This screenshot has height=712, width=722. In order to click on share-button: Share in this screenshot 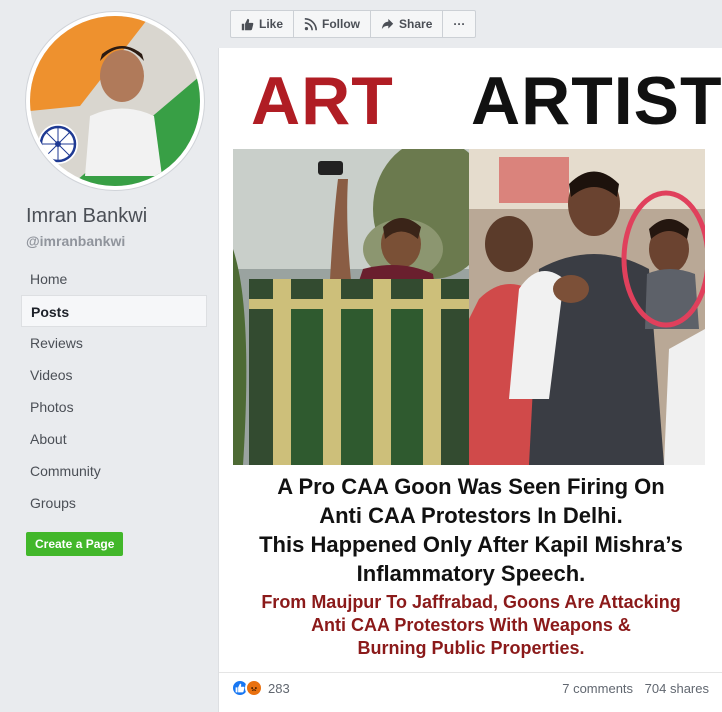, I will do `click(407, 24)`.